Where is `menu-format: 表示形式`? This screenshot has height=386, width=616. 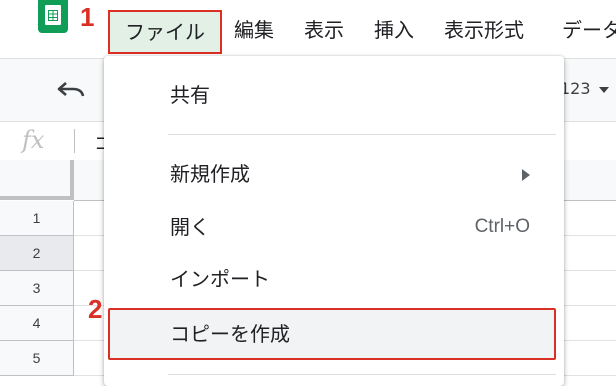 menu-format: 表示形式 is located at coordinates (484, 30).